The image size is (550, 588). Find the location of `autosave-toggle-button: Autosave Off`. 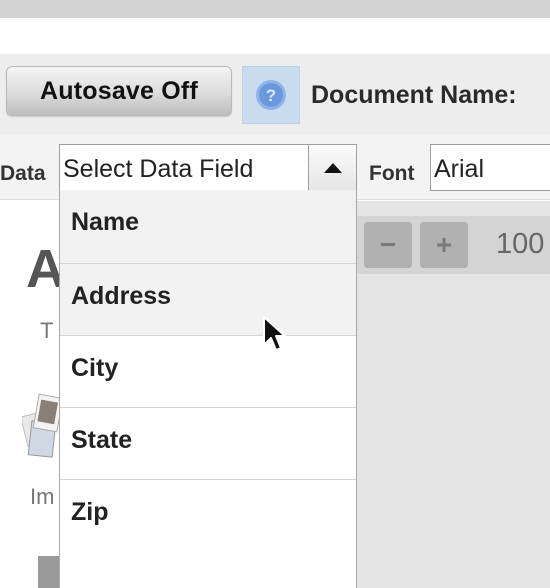

autosave-toggle-button: Autosave Off is located at coordinates (119, 91).